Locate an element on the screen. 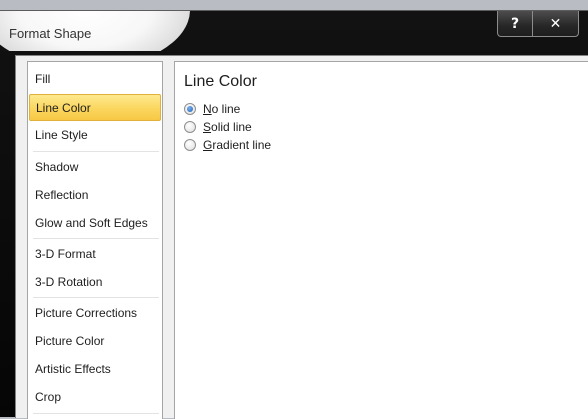 The width and height of the screenshot is (588, 419). no-line-label: No line is located at coordinates (221, 109).